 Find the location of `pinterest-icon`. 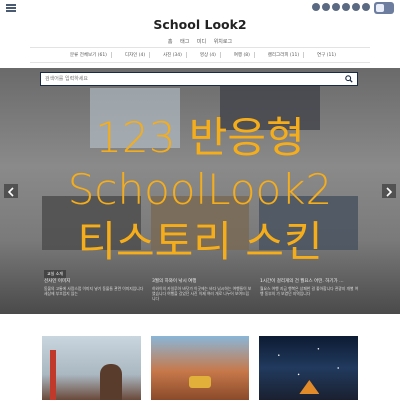

pinterest-icon is located at coordinates (356, 7).